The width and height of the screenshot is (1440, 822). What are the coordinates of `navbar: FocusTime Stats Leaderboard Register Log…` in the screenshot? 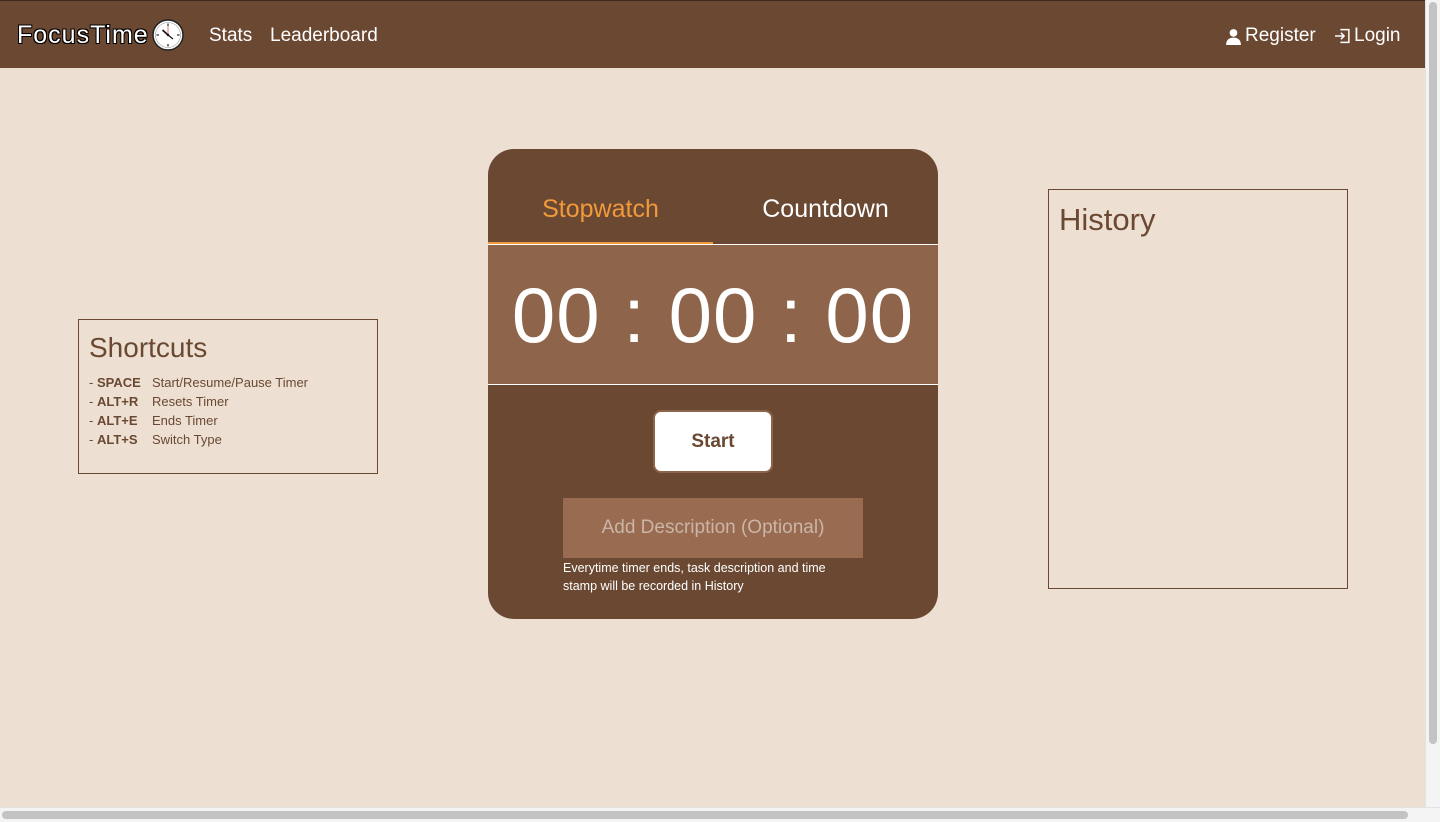 It's located at (712, 34).